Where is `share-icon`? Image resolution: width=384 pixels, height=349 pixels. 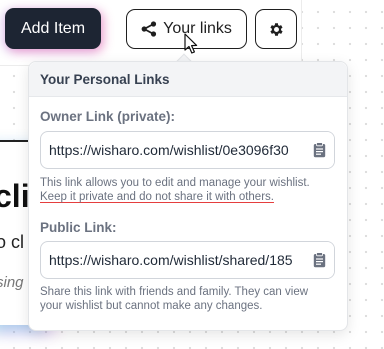 share-icon is located at coordinates (149, 29).